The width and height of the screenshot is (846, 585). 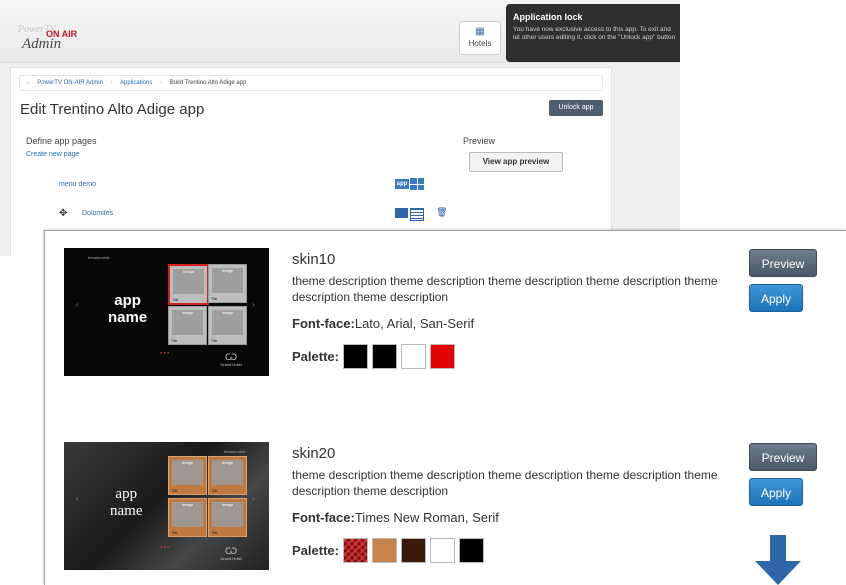 I want to click on breadcrumb-applications: Applications, so click(x=136, y=83).